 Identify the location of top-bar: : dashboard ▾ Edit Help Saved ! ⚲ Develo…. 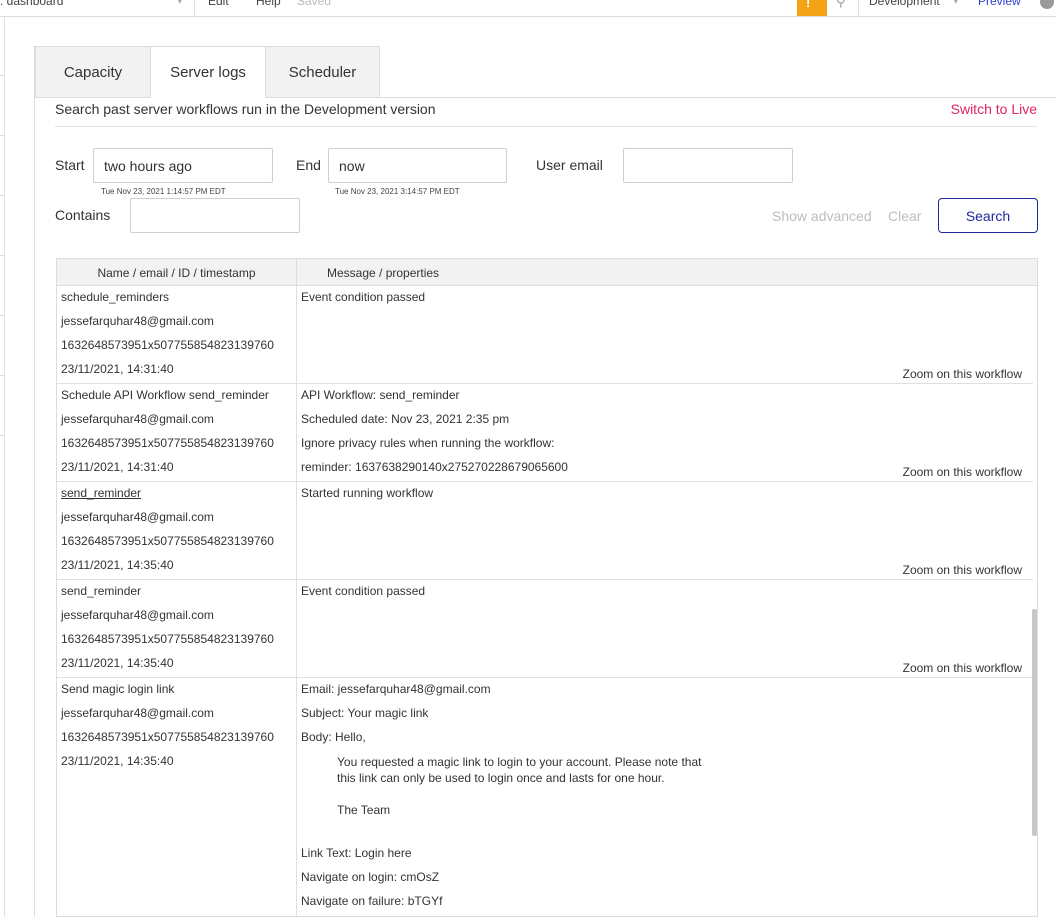
(528, 8).